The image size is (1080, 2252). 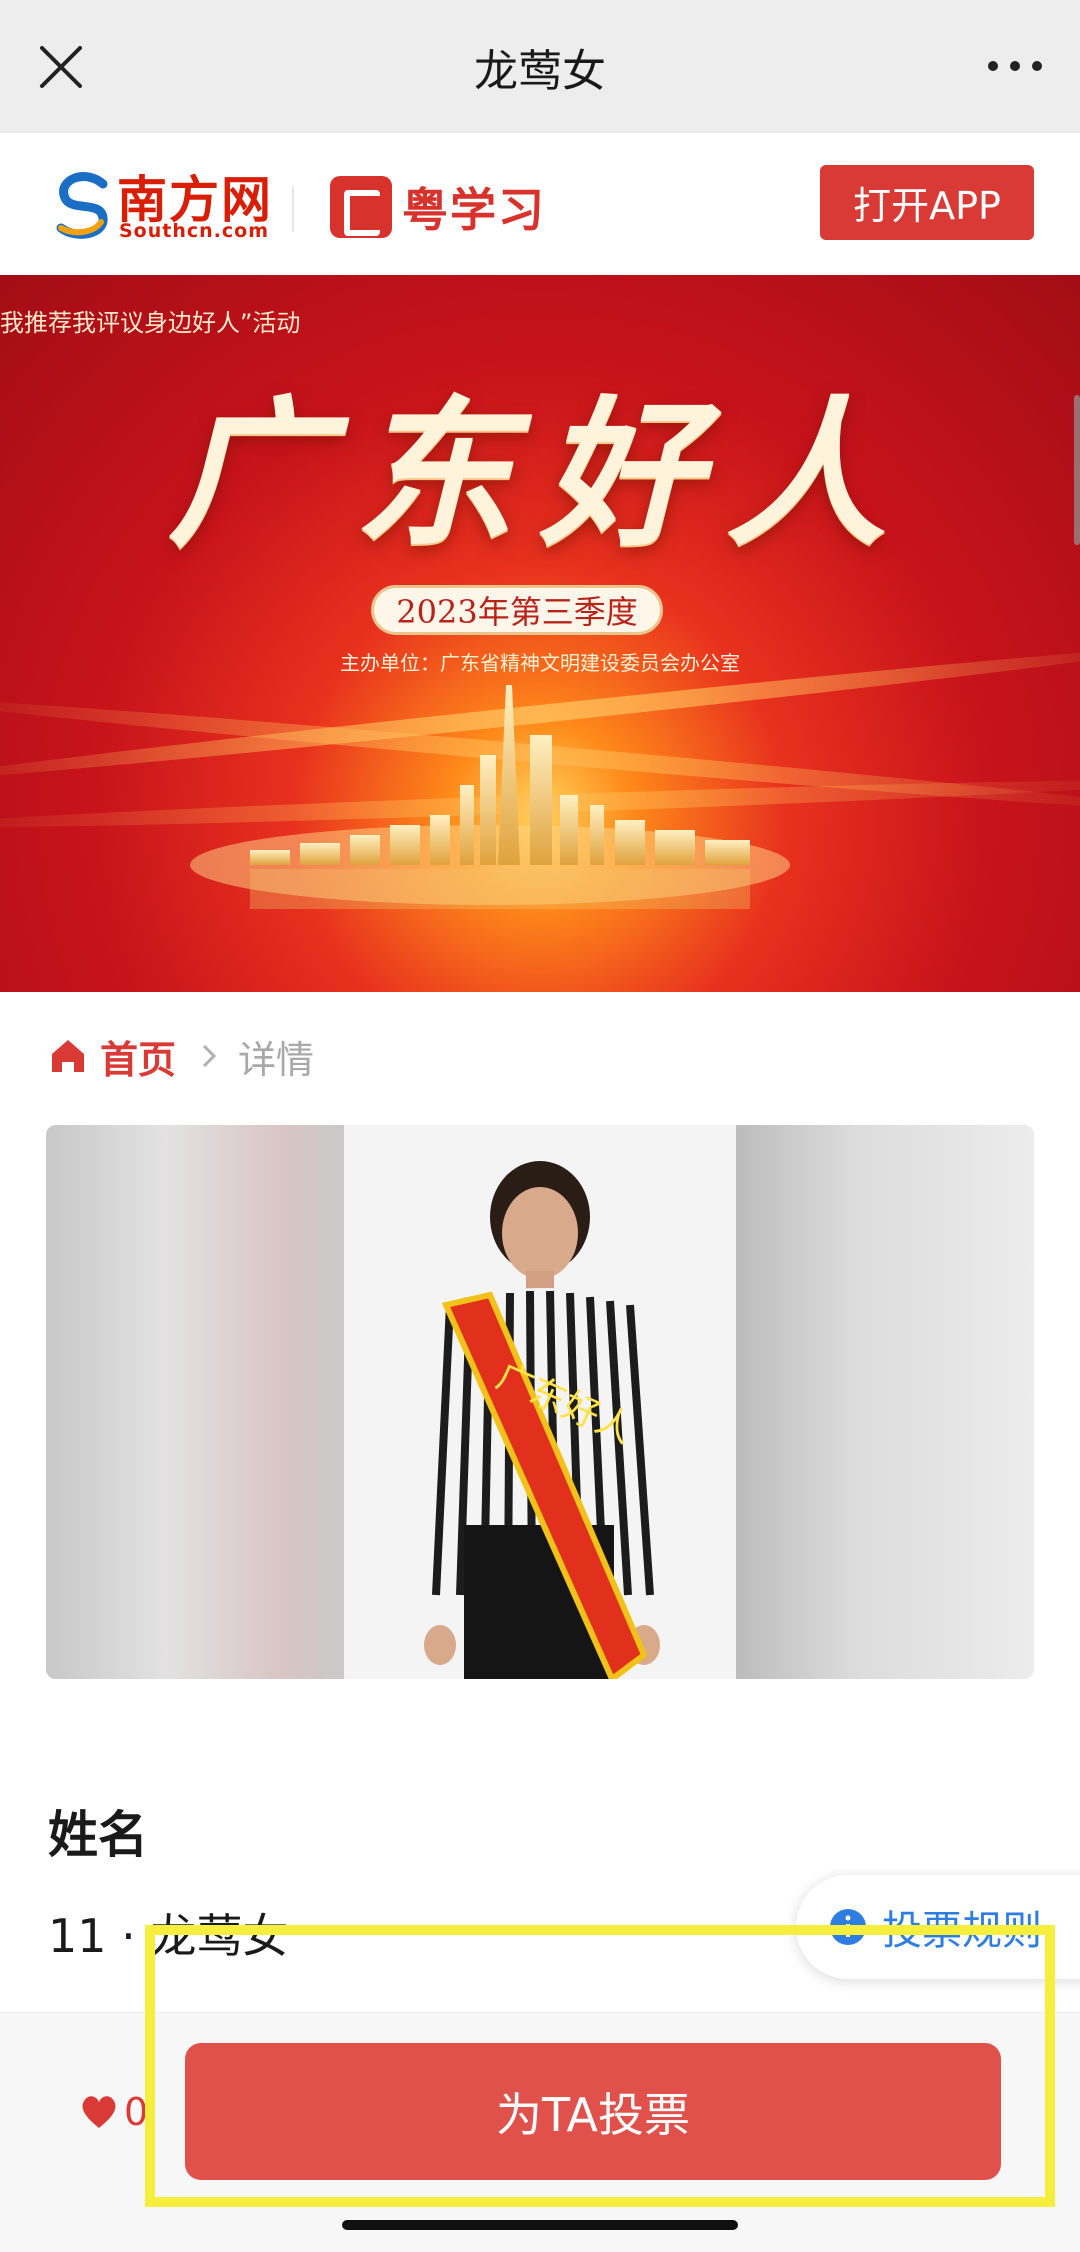 I want to click on vote-rules-label: 投票规则, so click(x=962, y=1931).